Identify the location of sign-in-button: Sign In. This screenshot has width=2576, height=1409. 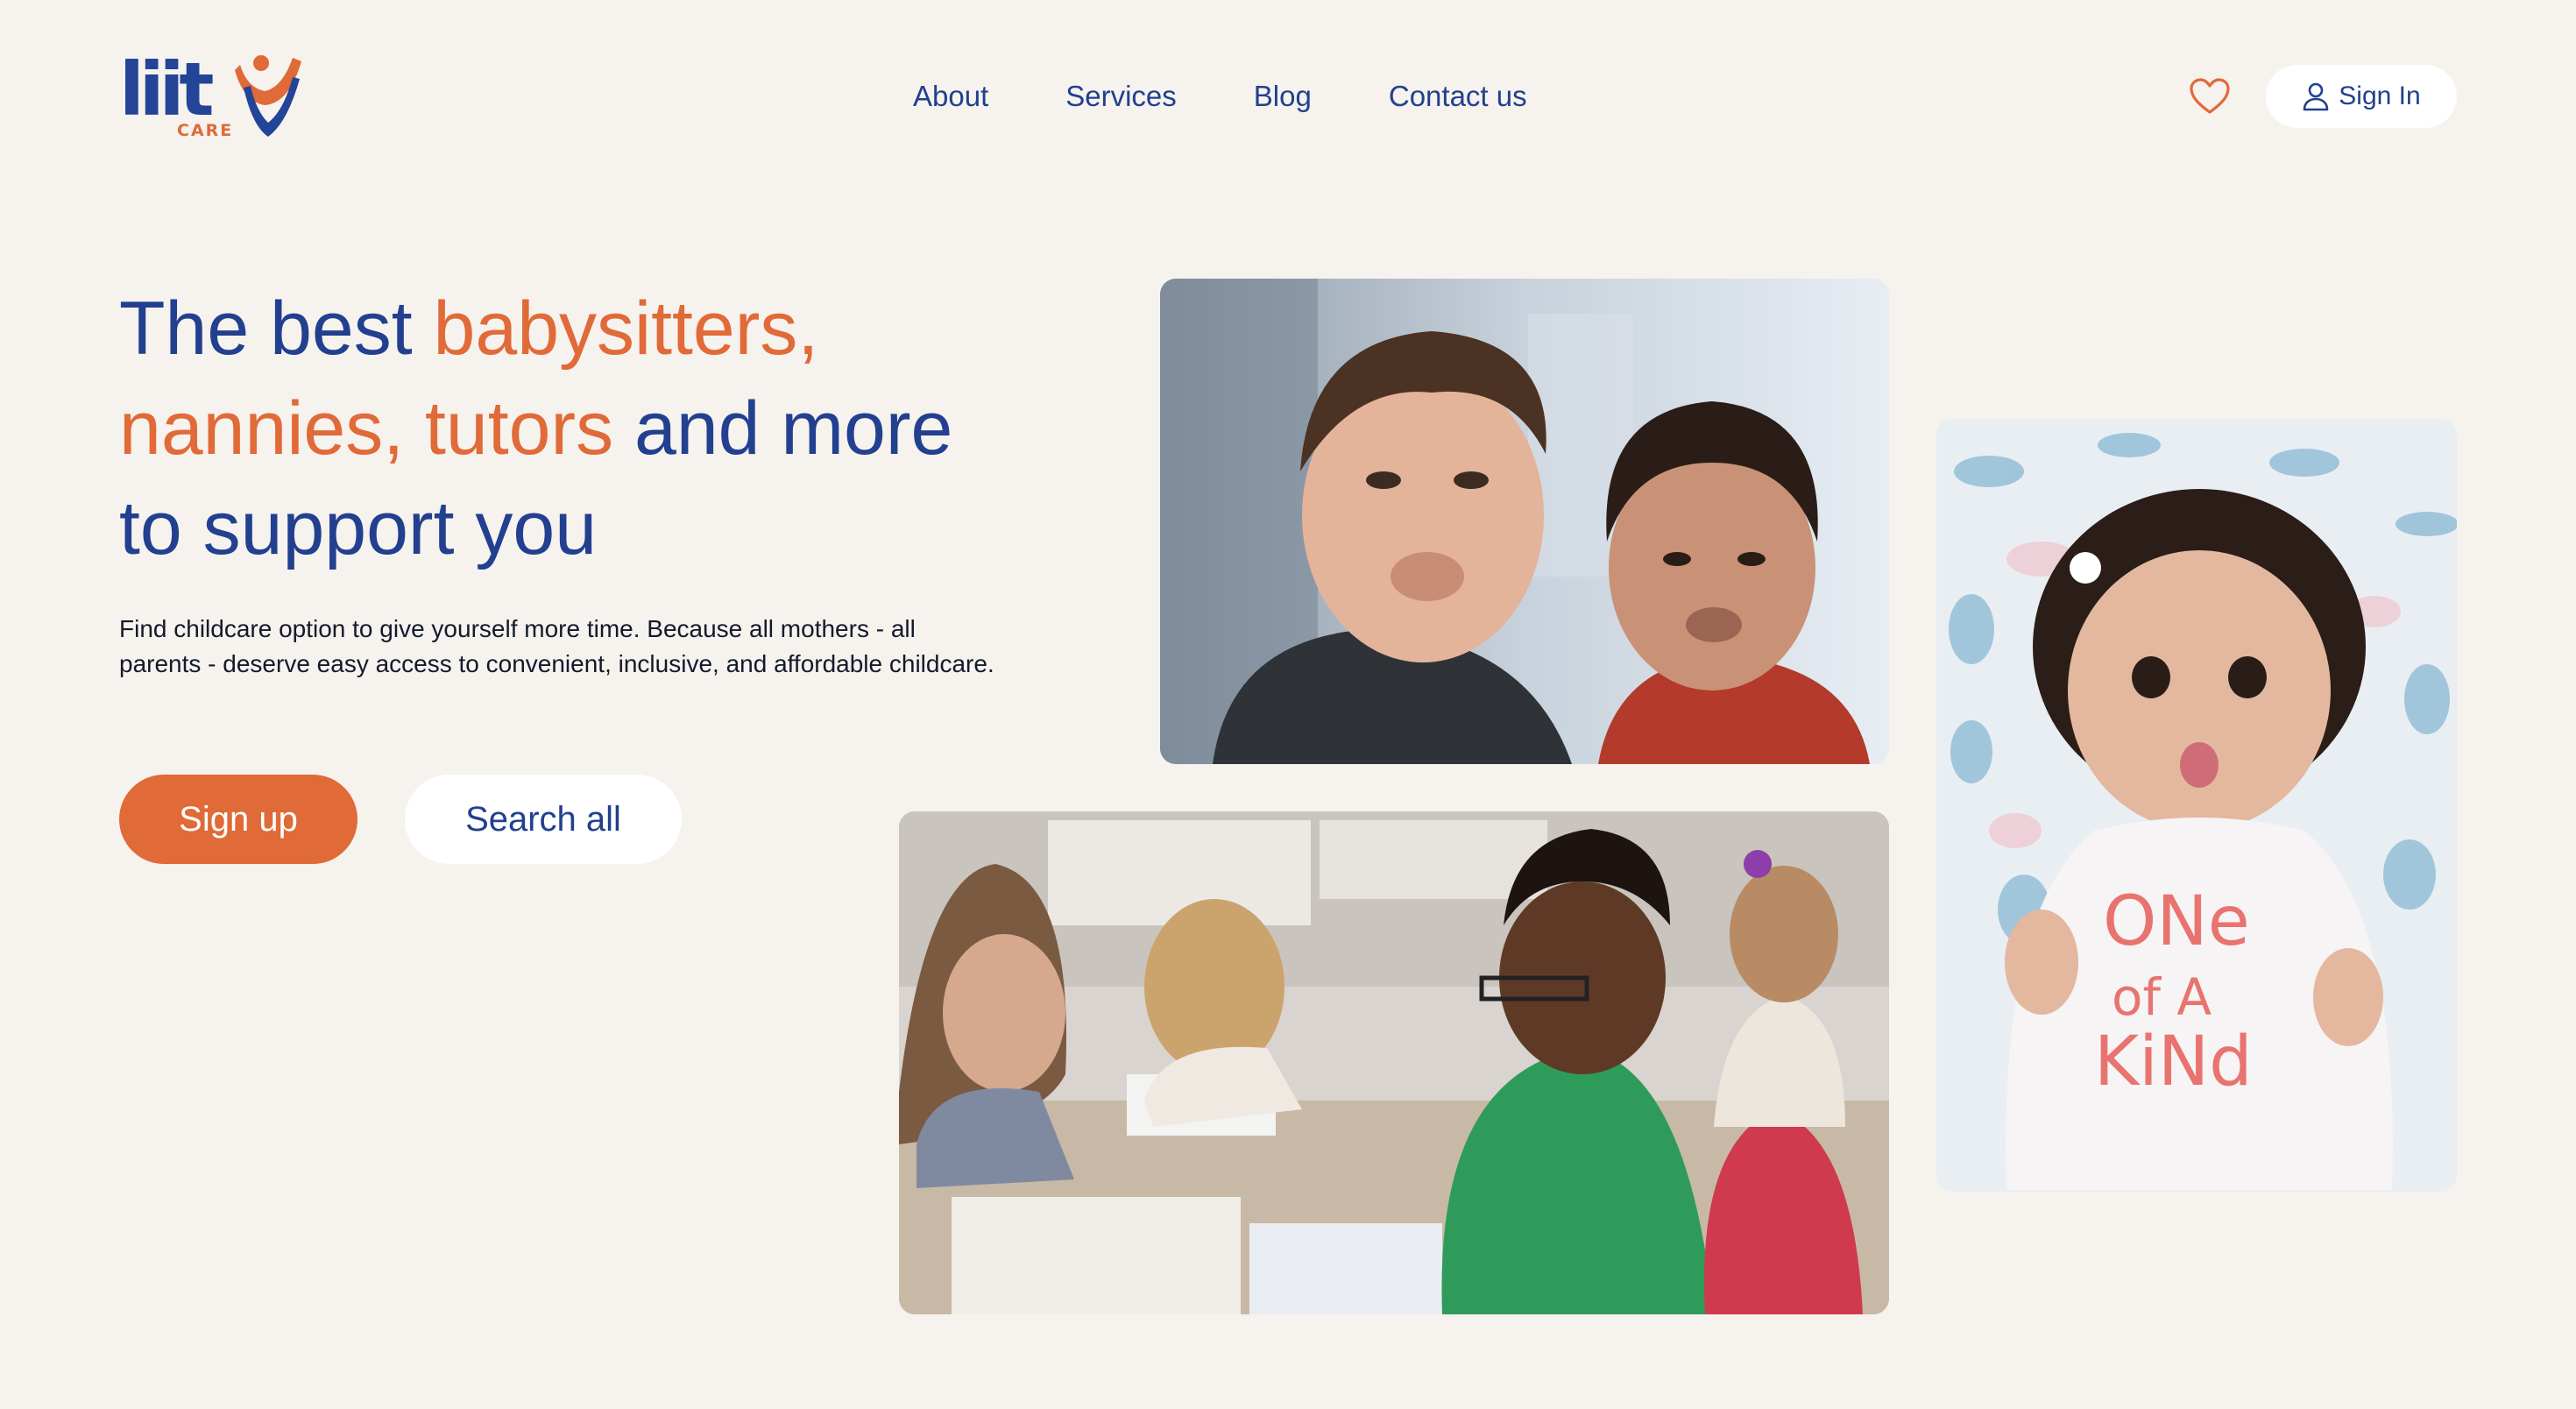
(2361, 97).